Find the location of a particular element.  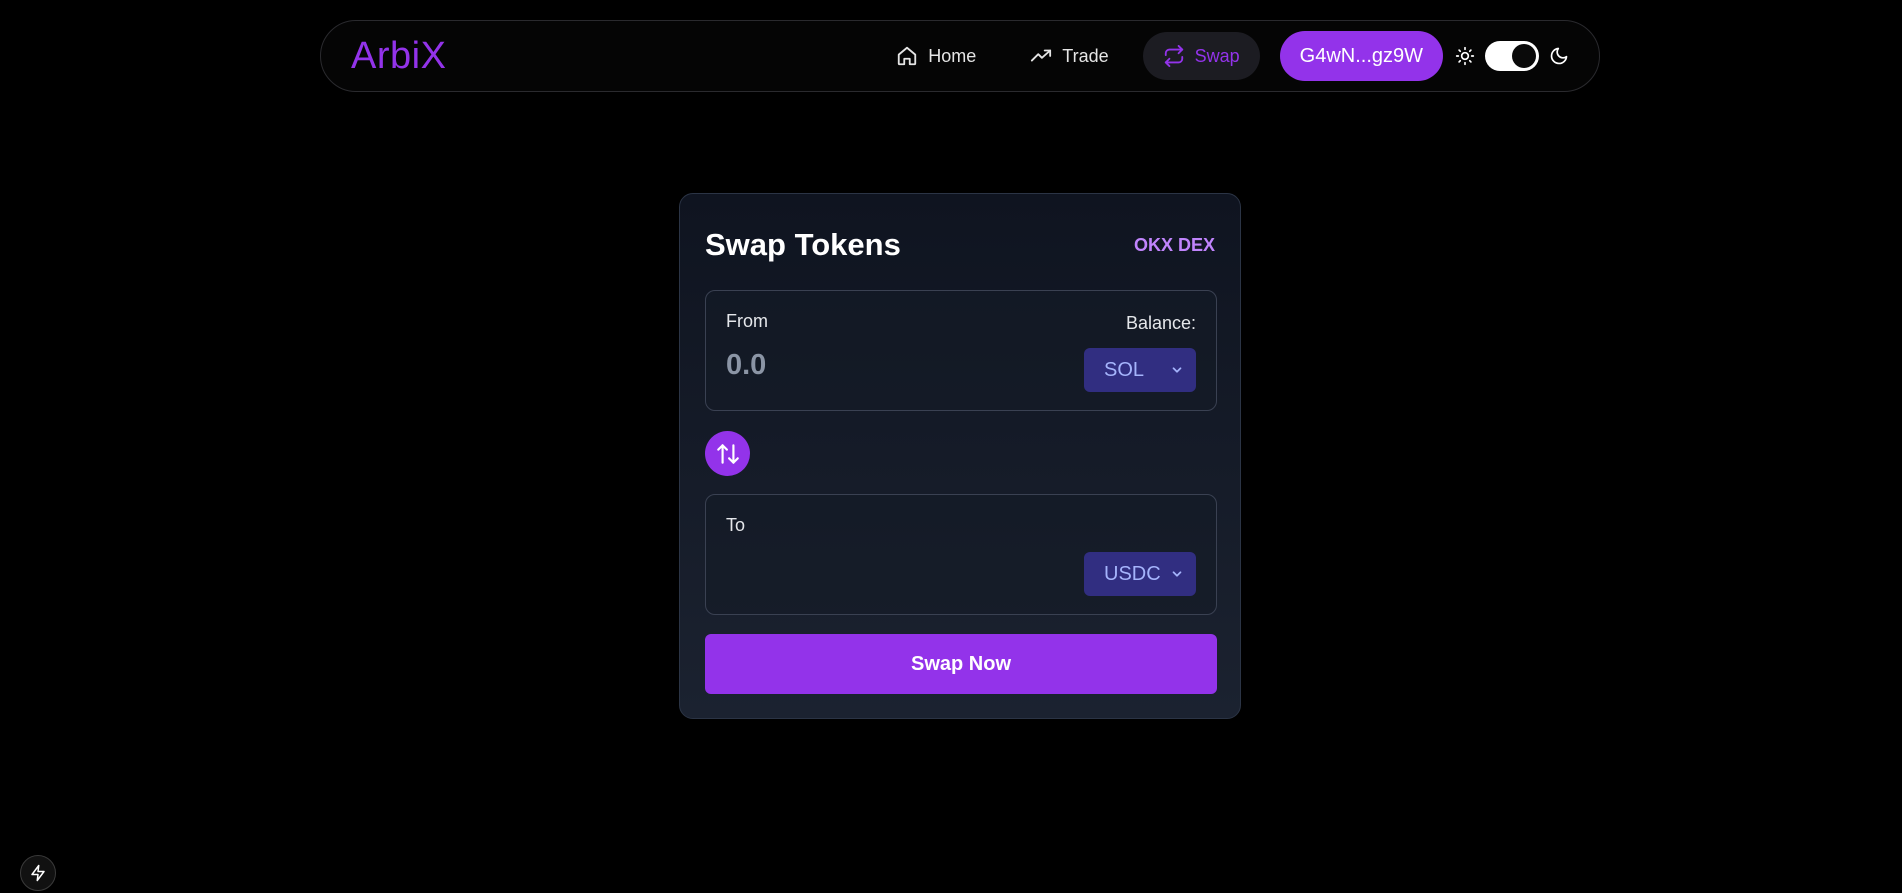

arrows-up-down-icon is located at coordinates (727, 453).